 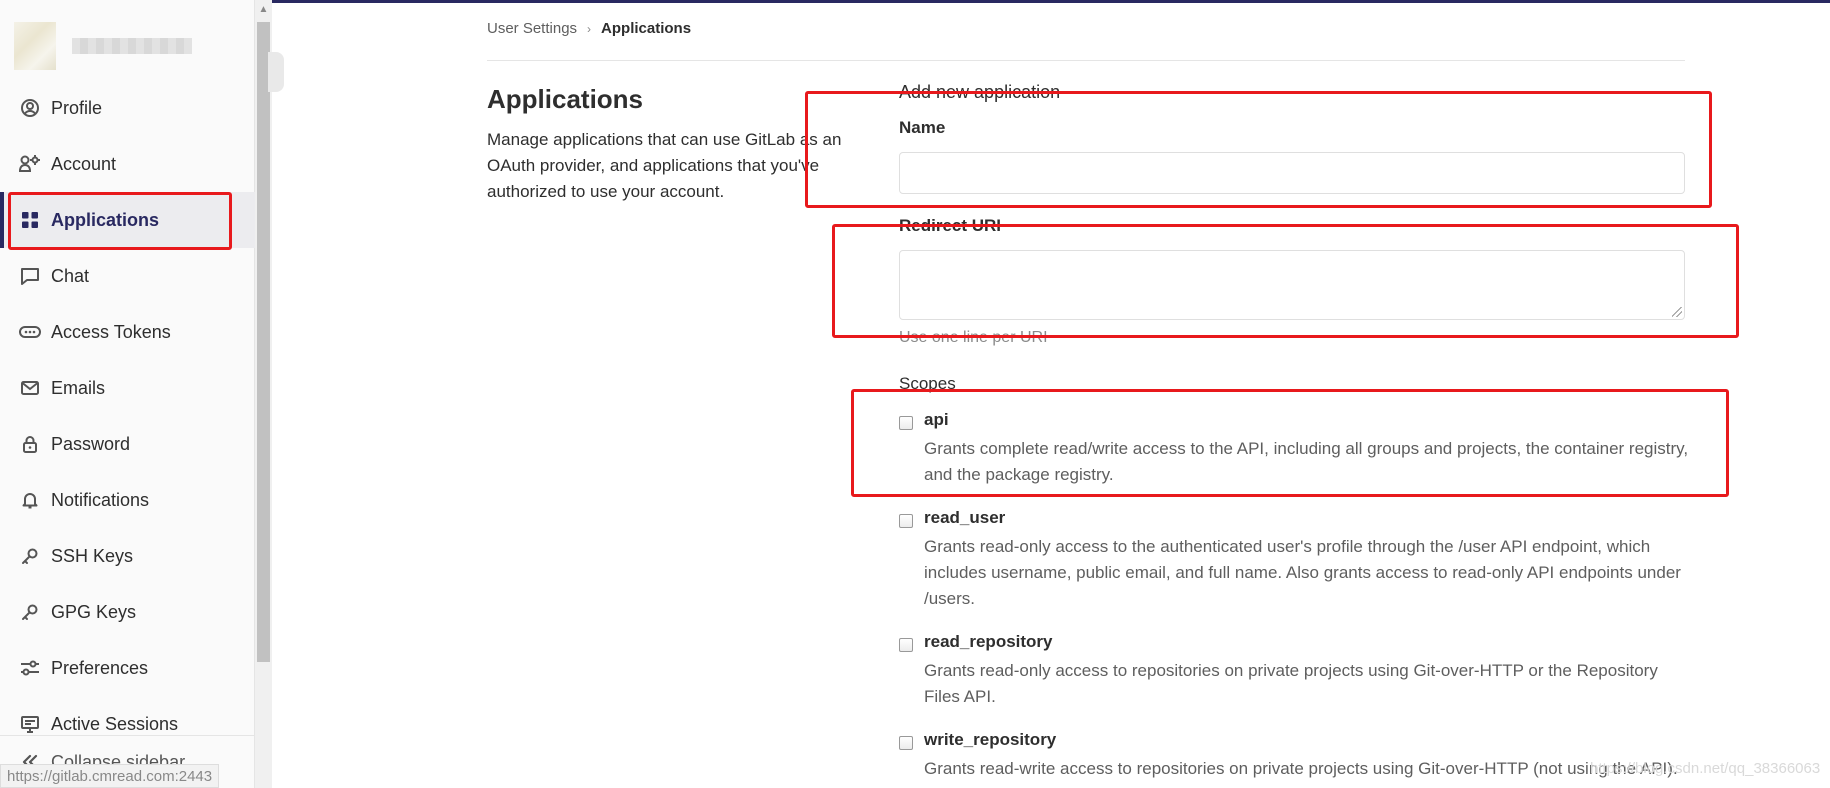 I want to click on user-identity, so click(x=103, y=46).